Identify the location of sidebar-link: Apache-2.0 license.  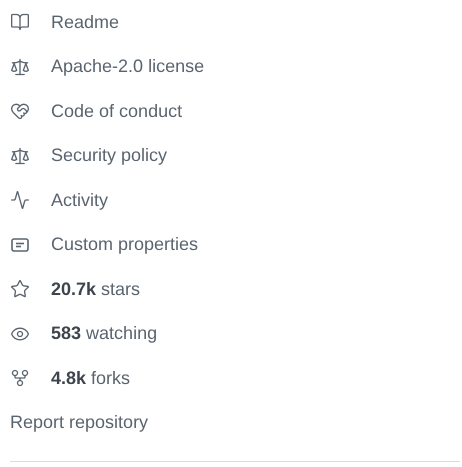
(107, 66).